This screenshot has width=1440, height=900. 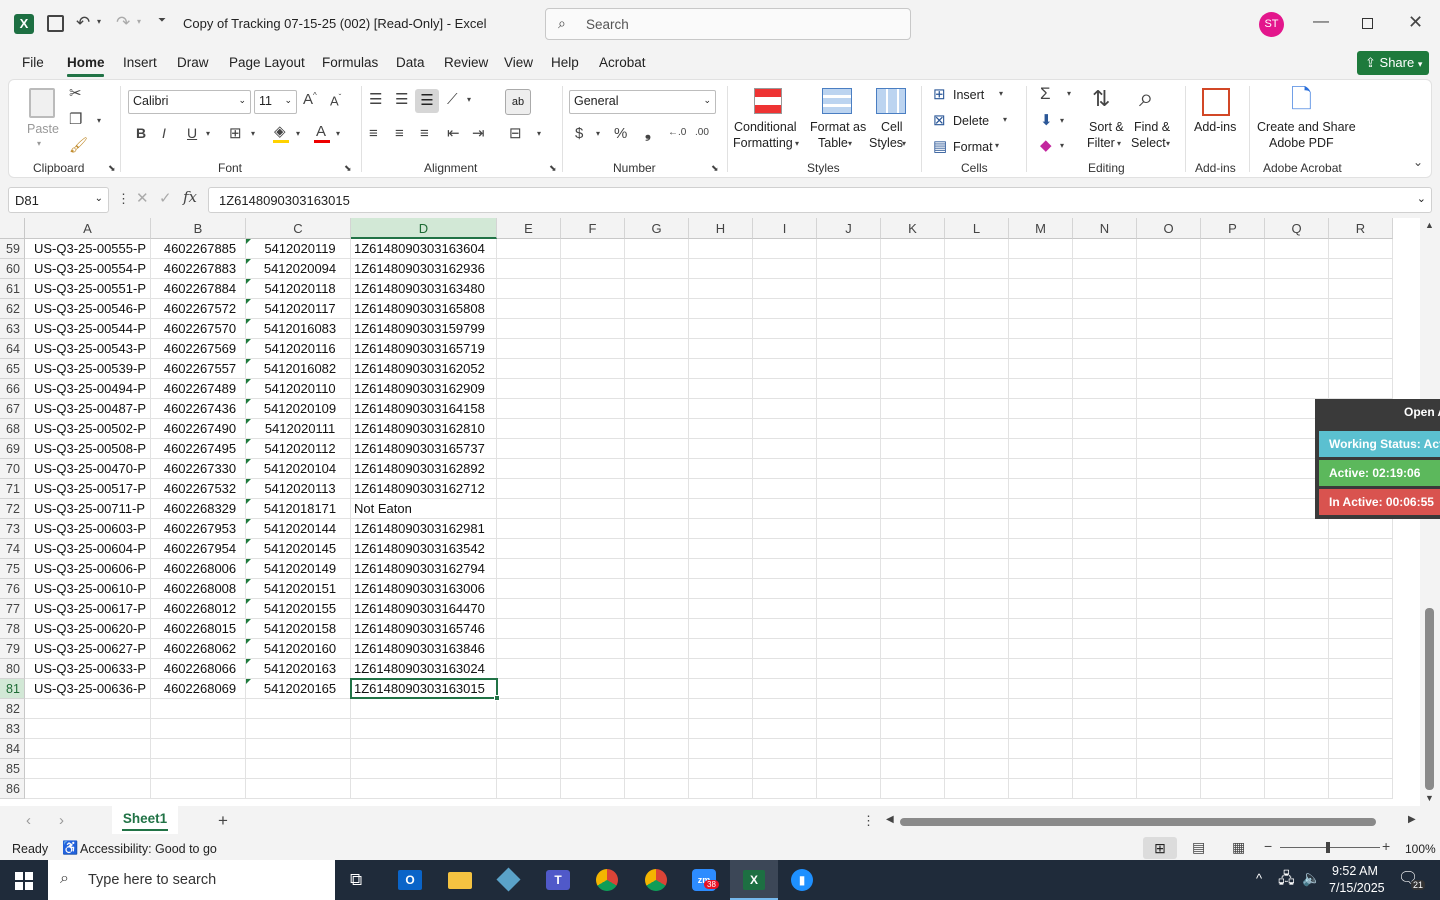 What do you see at coordinates (1046, 120) in the screenshot?
I see `fill-icon: ⬇` at bounding box center [1046, 120].